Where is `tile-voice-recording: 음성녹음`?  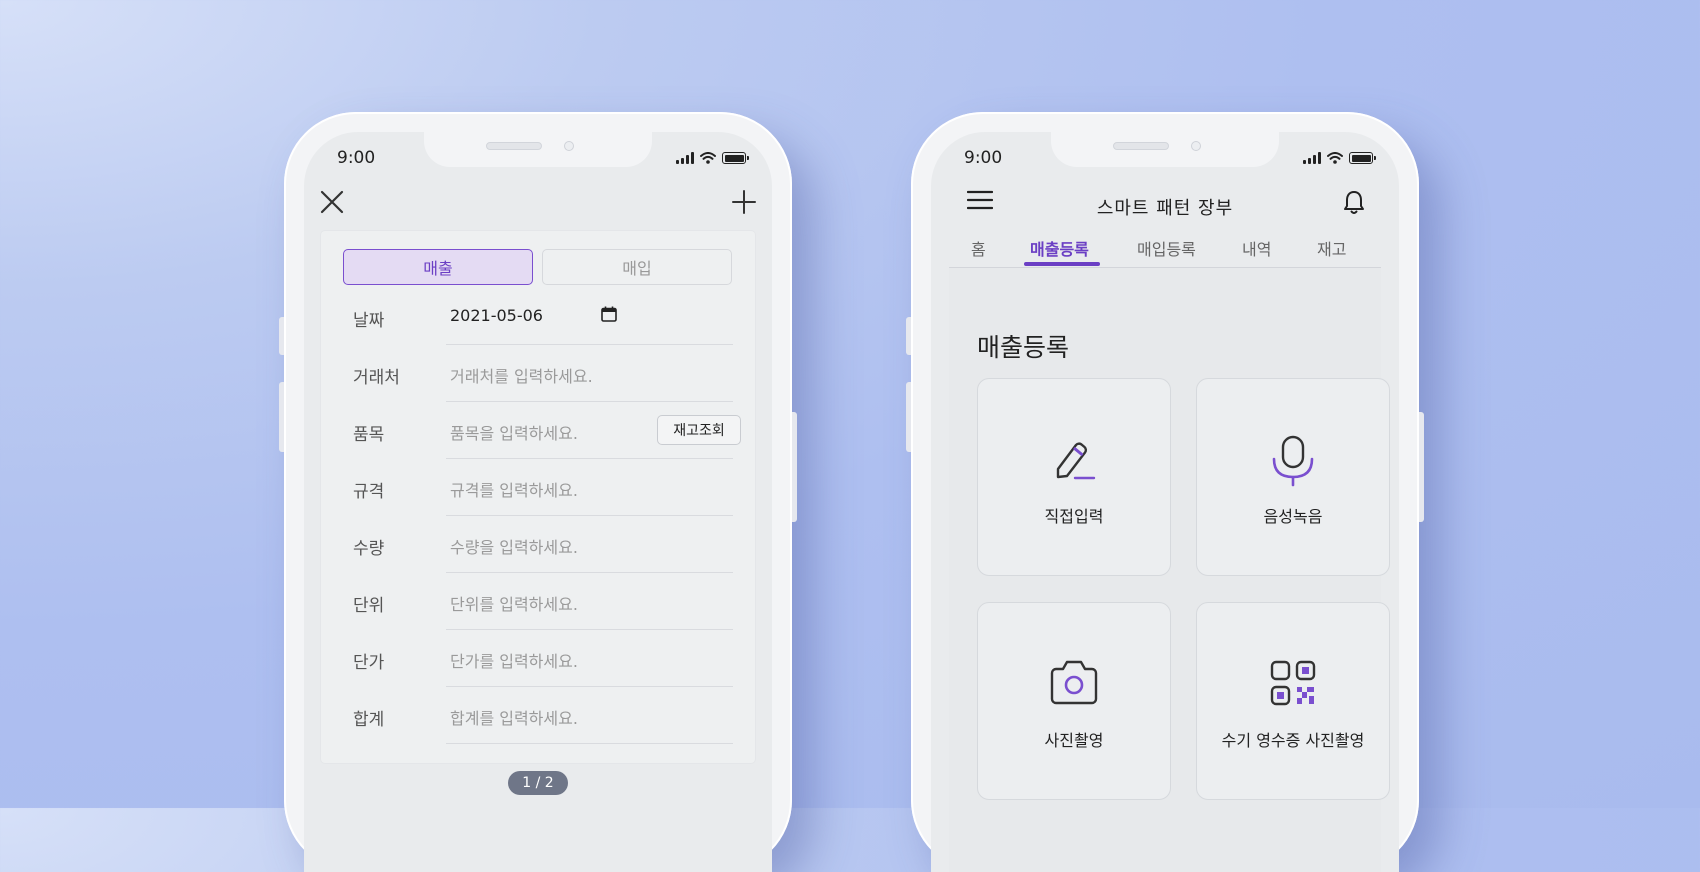 tile-voice-recording: 음성녹음 is located at coordinates (1293, 477).